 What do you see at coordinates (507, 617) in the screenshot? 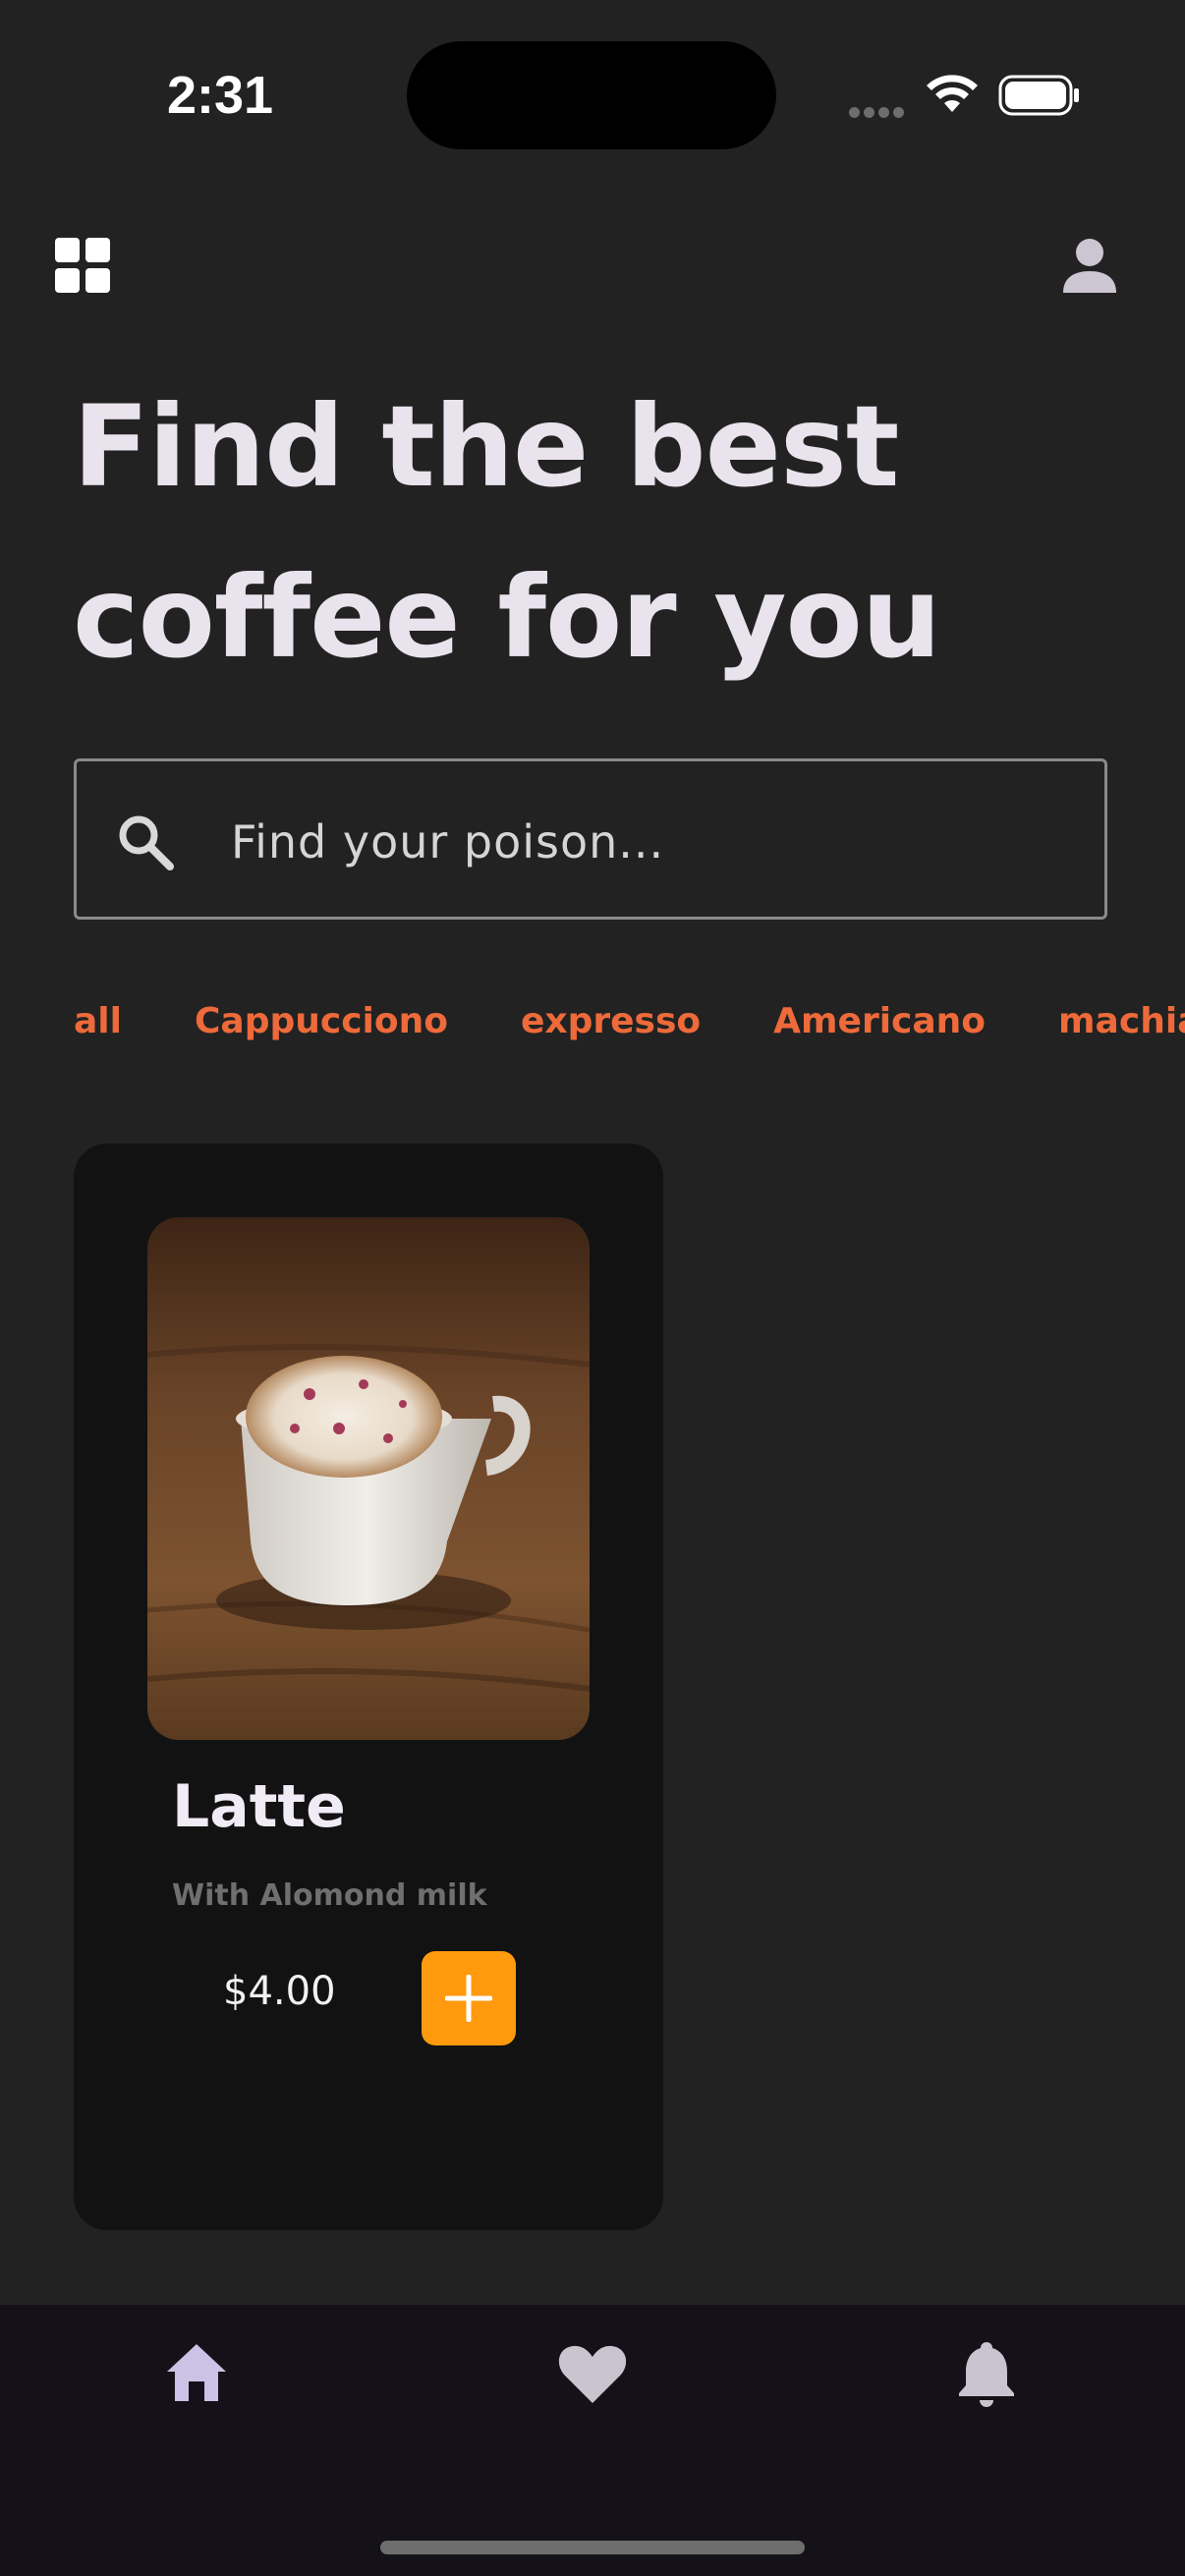
I see `page-title-line2: coffee for you` at bounding box center [507, 617].